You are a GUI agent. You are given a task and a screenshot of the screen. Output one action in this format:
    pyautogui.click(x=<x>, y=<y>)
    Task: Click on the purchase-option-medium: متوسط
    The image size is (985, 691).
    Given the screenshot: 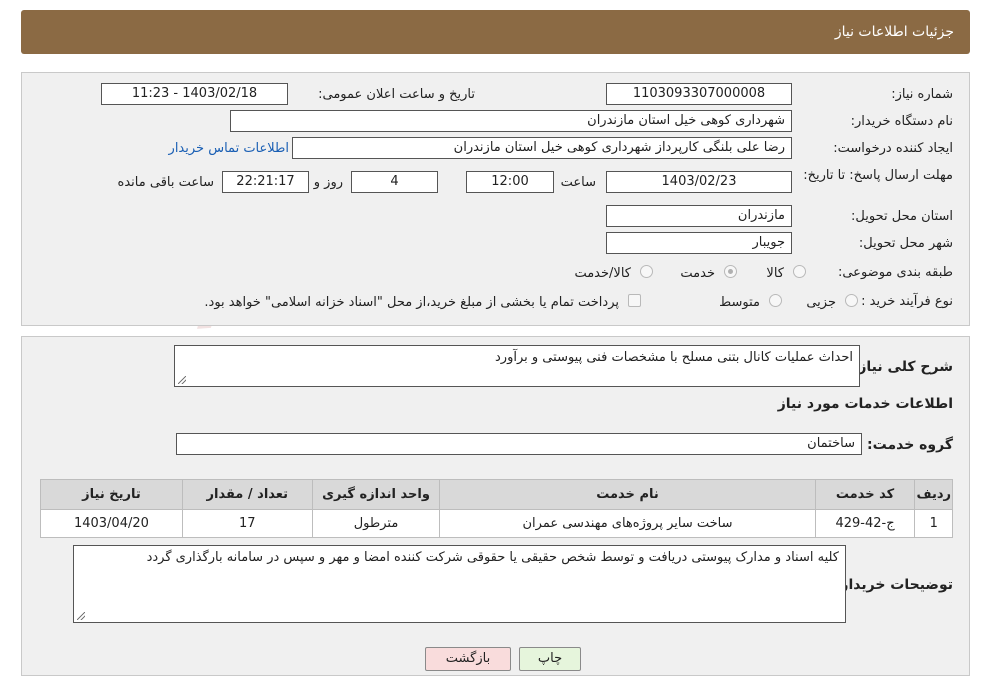 What is the action you would take?
    pyautogui.click(x=739, y=302)
    